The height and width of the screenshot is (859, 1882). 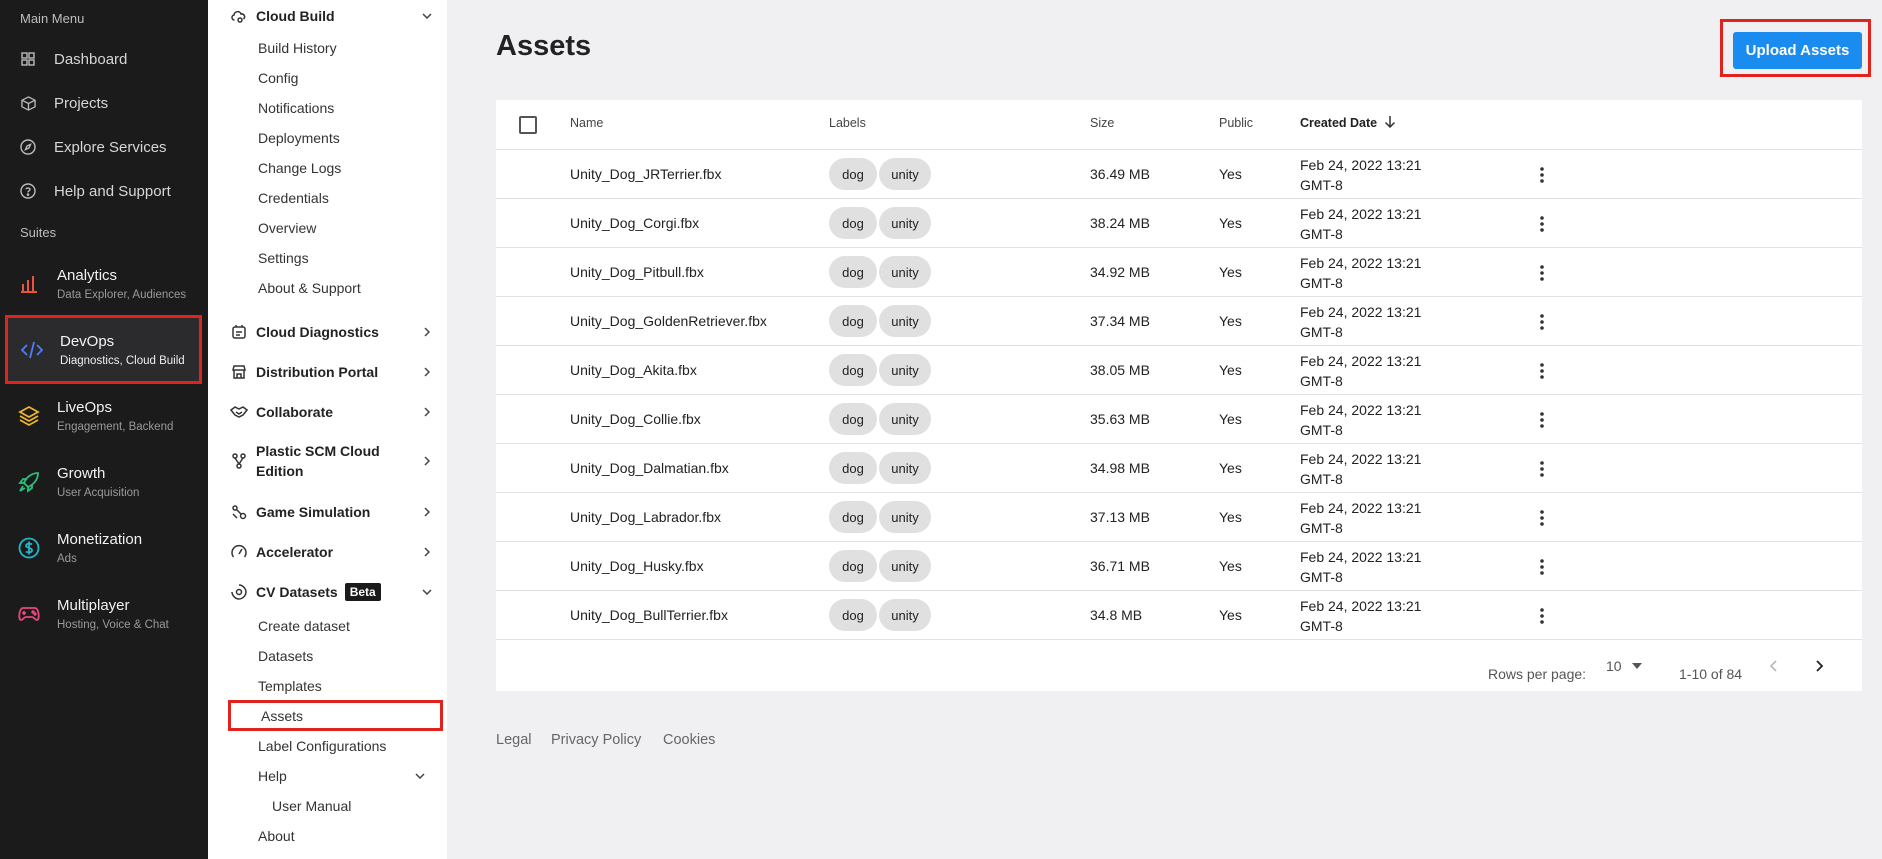 I want to click on sidebar-group-distribution-portal: Distribution Portal, so click(x=332, y=372).